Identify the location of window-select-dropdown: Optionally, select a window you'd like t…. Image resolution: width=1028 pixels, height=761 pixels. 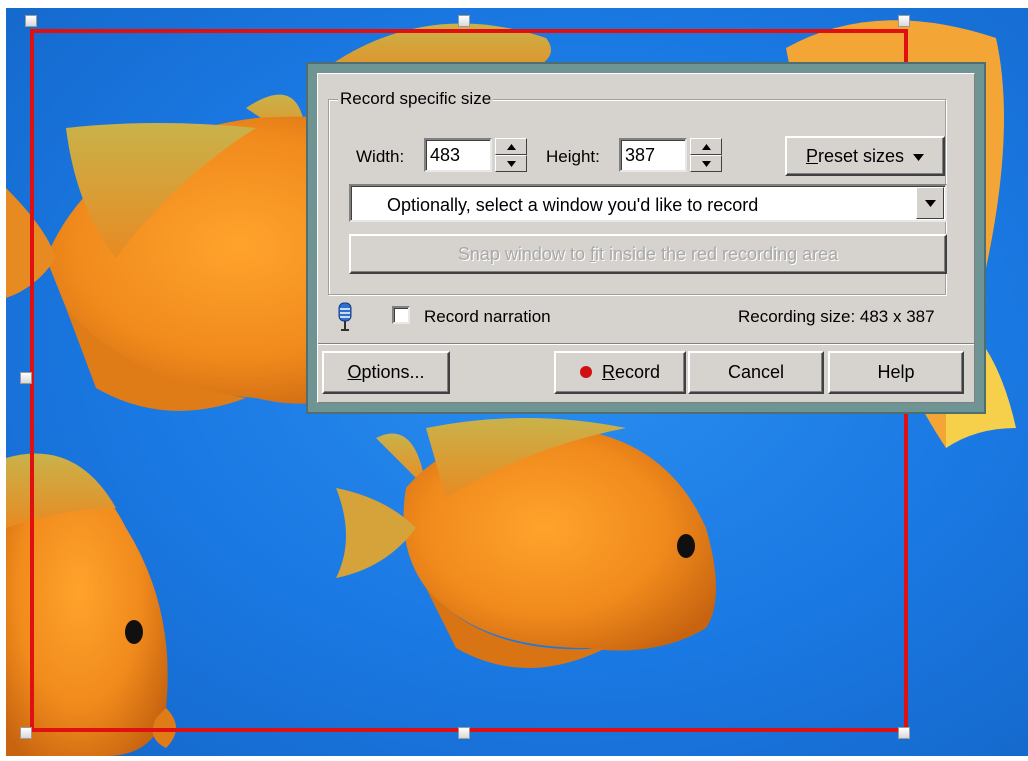
(648, 203).